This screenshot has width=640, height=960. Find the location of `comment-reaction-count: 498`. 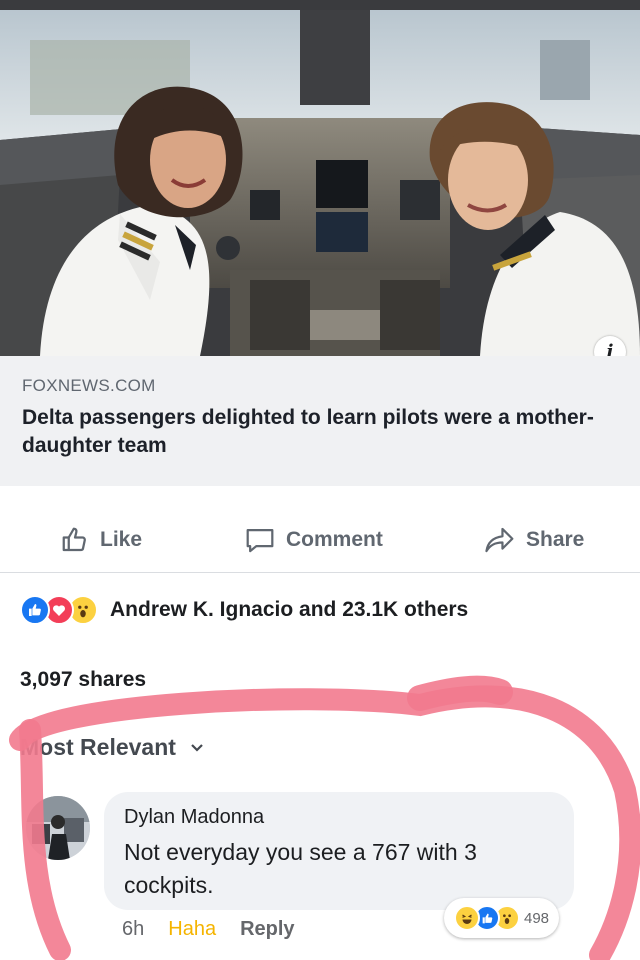

comment-reaction-count: 498 is located at coordinates (537, 918).